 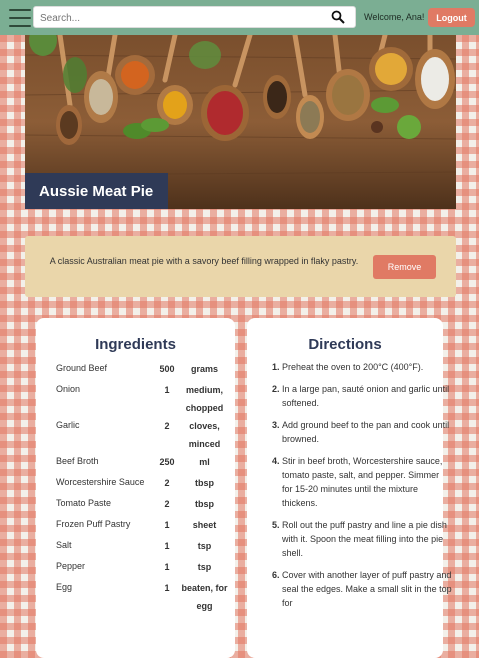 What do you see at coordinates (167, 369) in the screenshot?
I see `ingredient-qty: 500` at bounding box center [167, 369].